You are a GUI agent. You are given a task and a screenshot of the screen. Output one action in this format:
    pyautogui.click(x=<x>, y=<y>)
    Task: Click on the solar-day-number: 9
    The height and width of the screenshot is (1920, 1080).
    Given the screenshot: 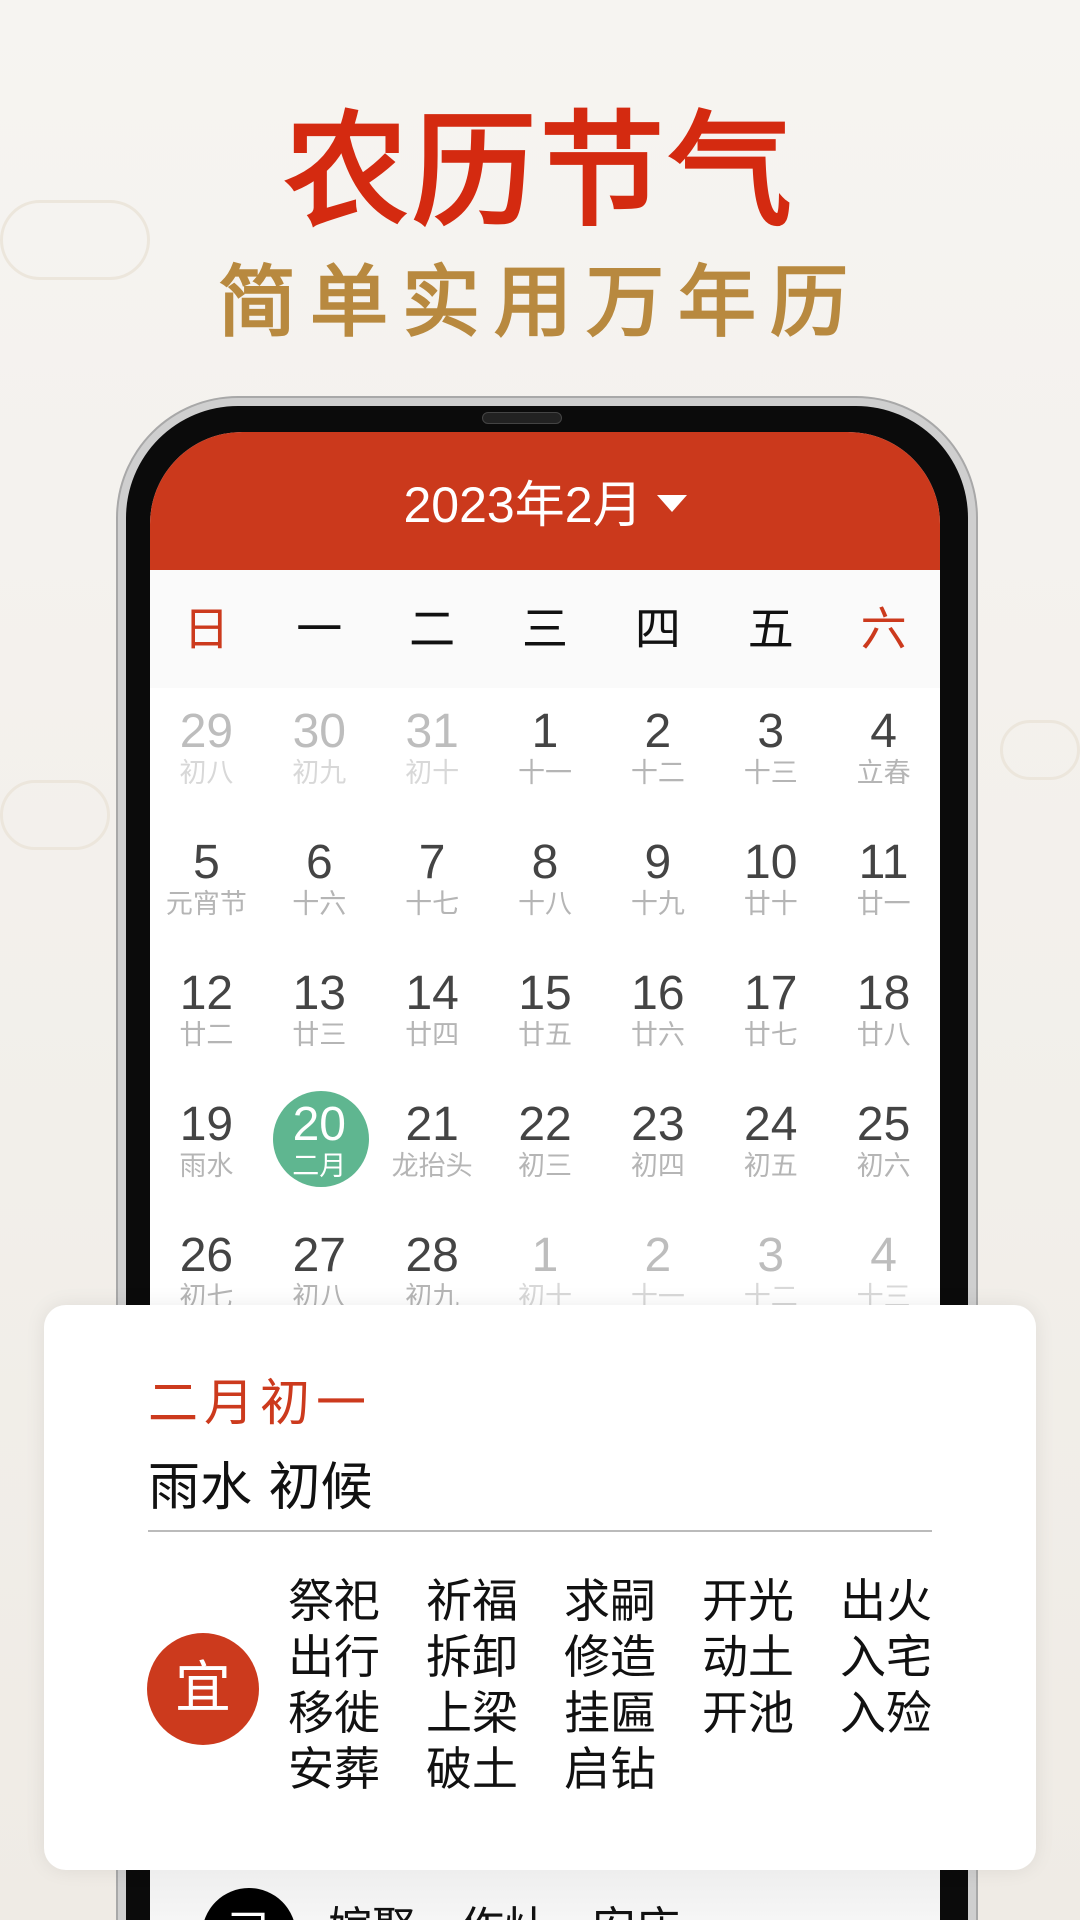 What is the action you would take?
    pyautogui.click(x=658, y=862)
    